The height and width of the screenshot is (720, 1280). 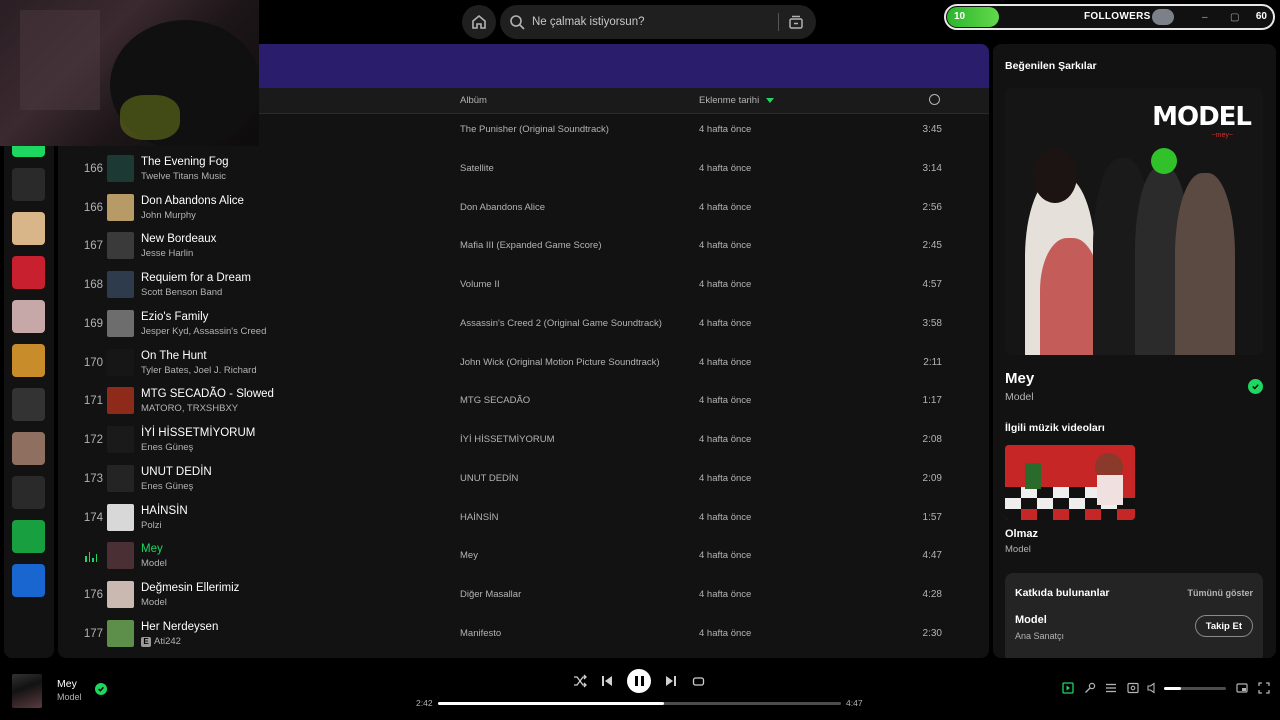 What do you see at coordinates (479, 22) in the screenshot?
I see `home-button` at bounding box center [479, 22].